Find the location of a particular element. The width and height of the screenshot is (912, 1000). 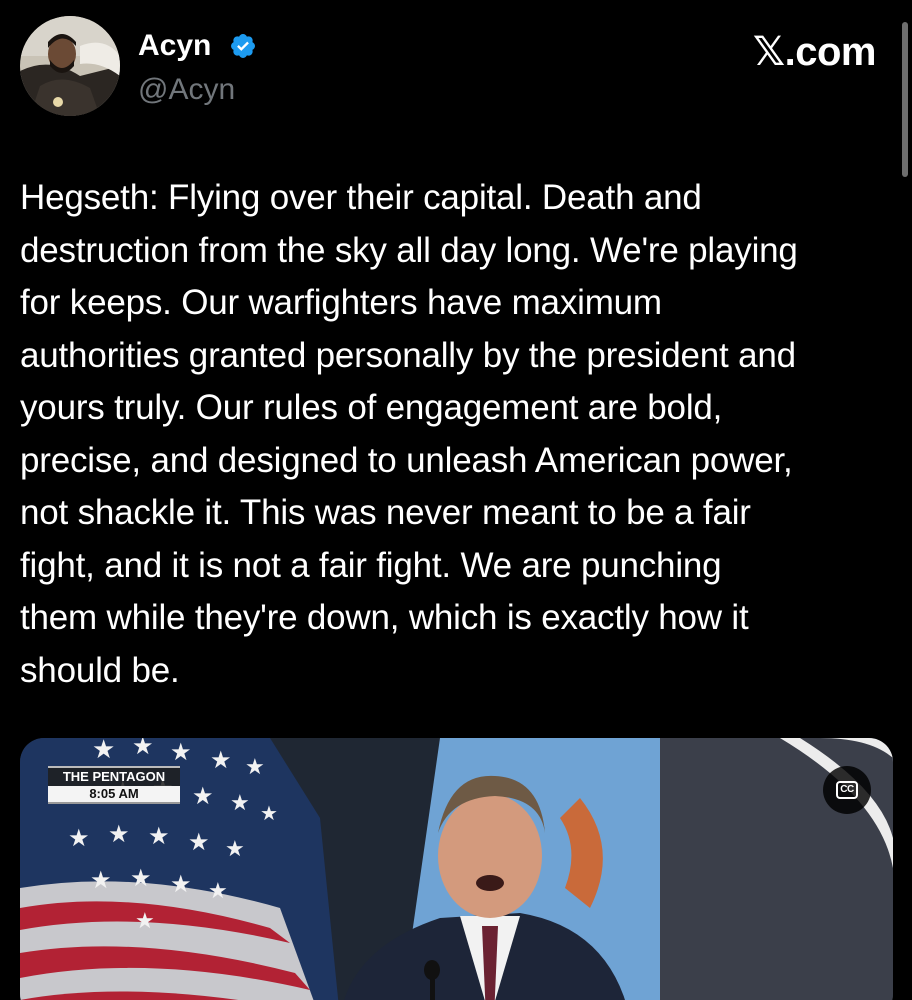

author-display-name: Acyn is located at coordinates (174, 46).